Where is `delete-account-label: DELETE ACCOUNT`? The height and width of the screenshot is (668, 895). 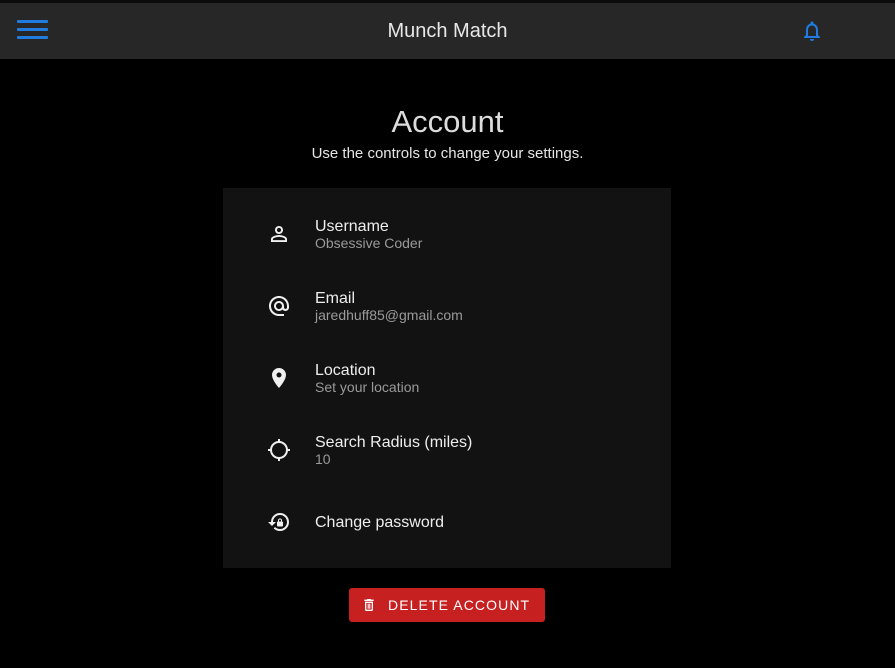
delete-account-label: DELETE ACCOUNT is located at coordinates (459, 605).